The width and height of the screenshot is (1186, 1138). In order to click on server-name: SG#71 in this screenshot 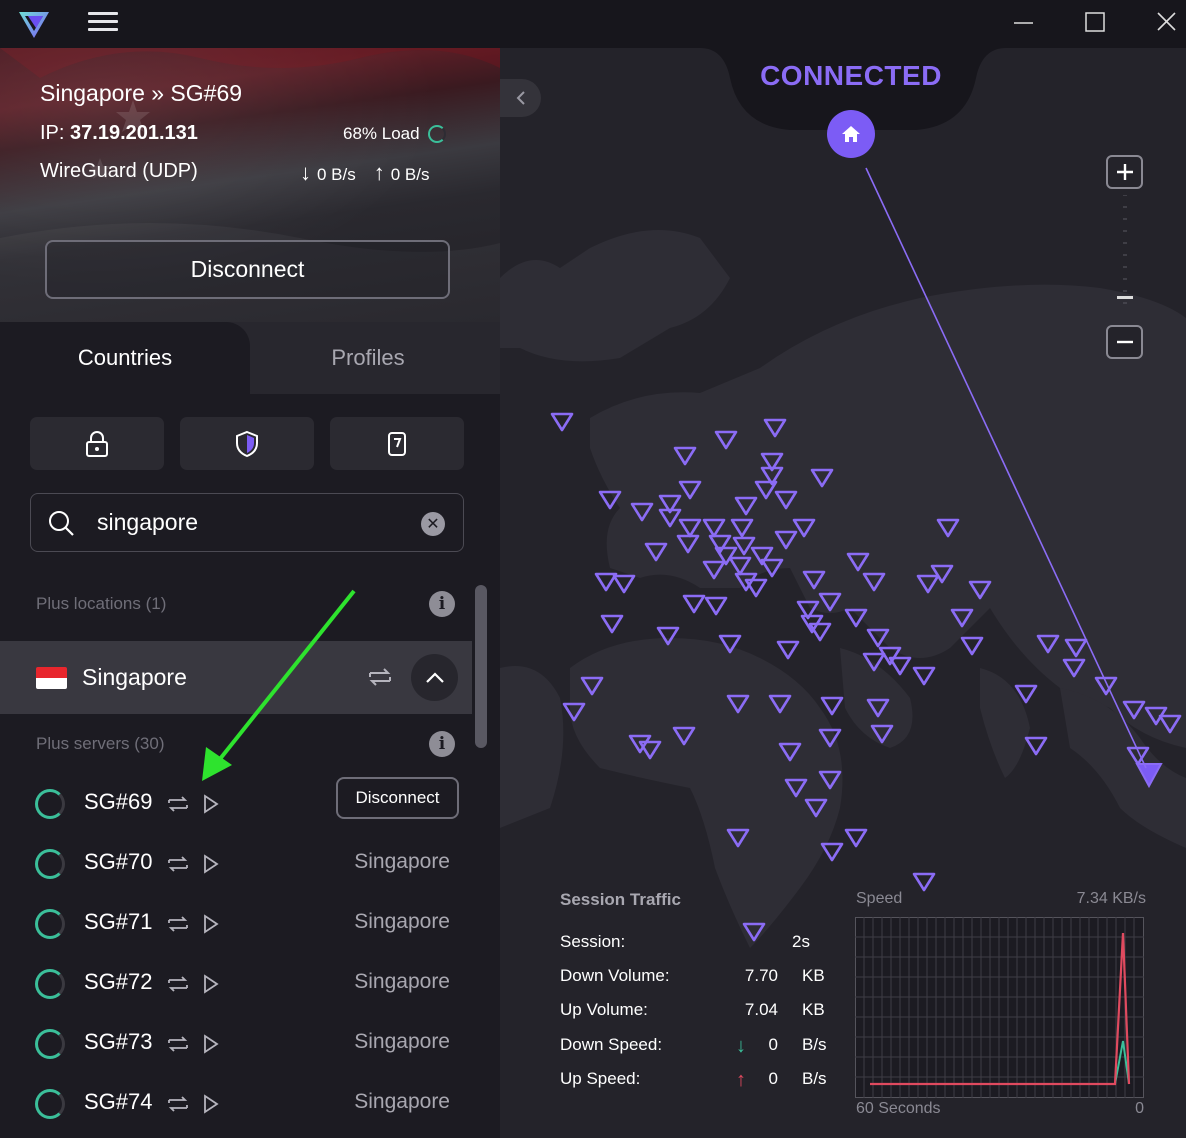, I will do `click(118, 921)`.